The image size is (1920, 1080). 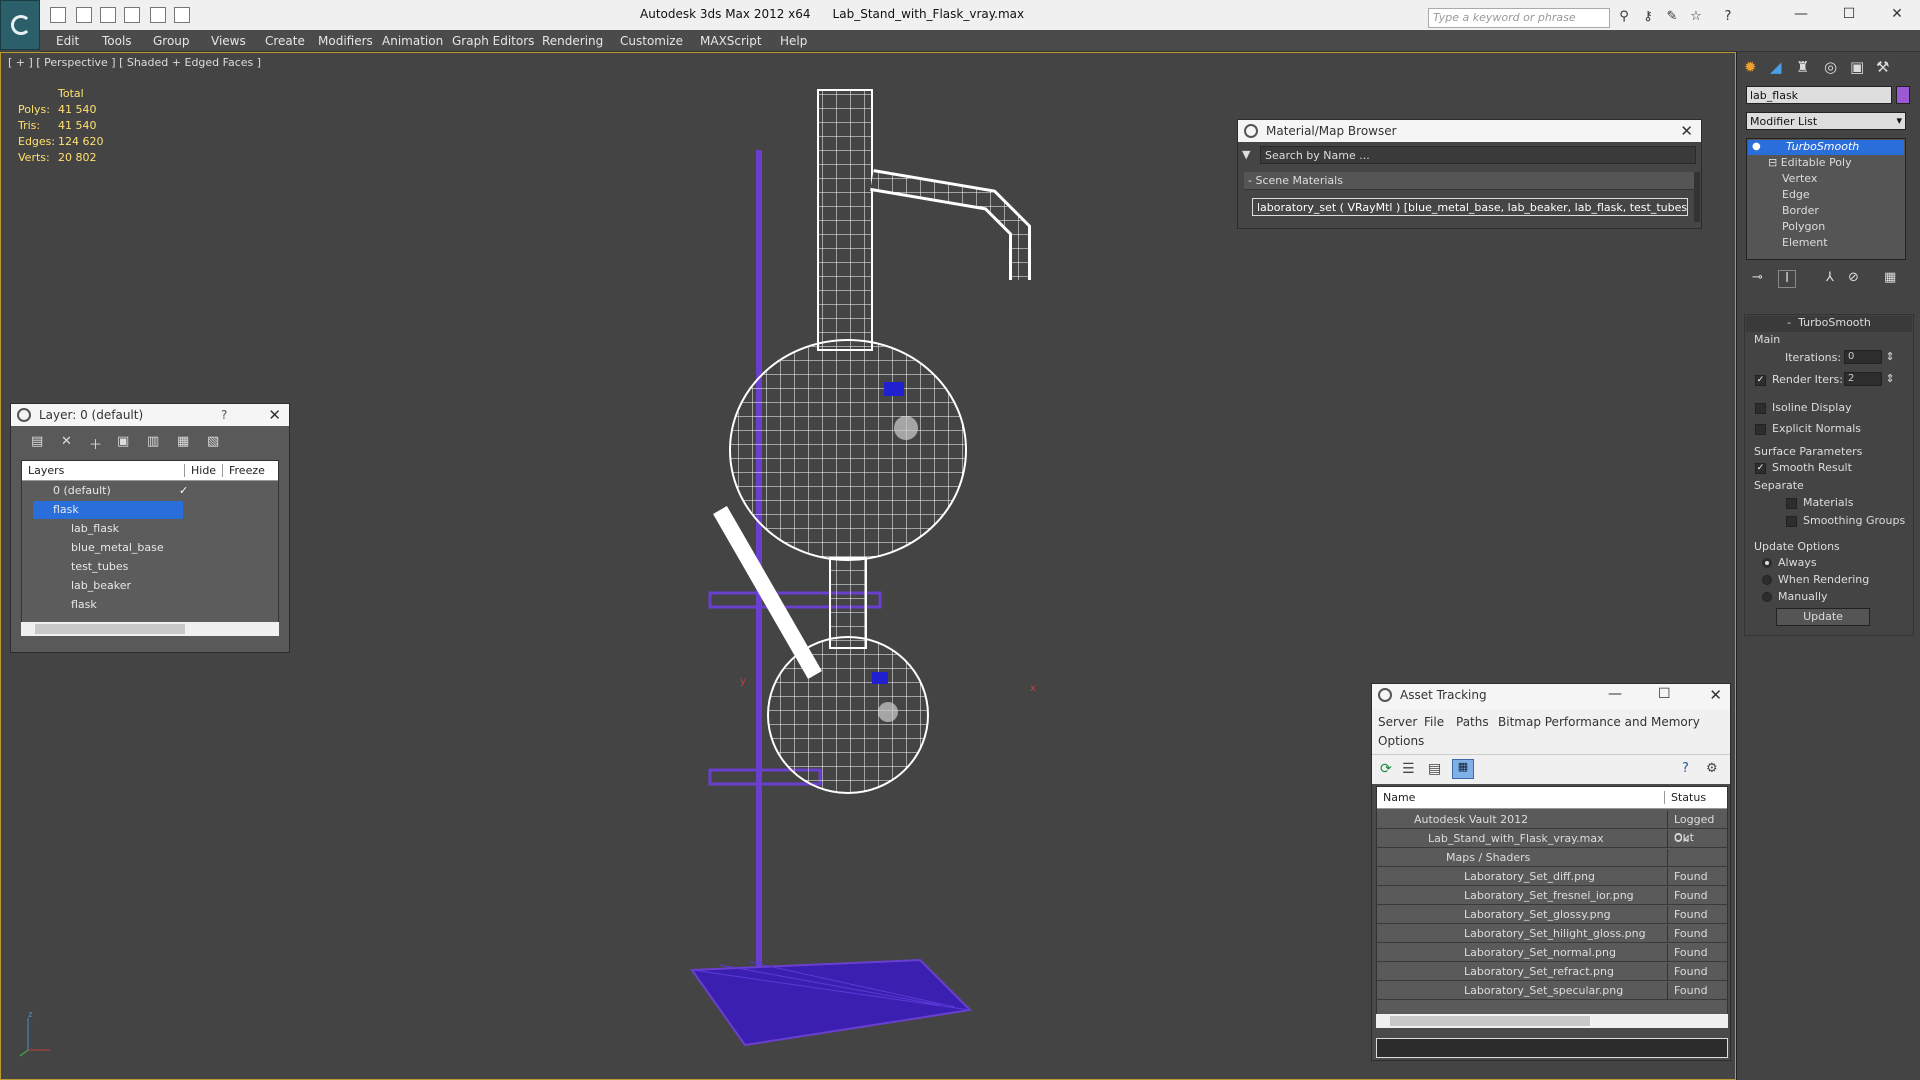 I want to click on configure-sets-icon: ▦, so click(x=1890, y=277).